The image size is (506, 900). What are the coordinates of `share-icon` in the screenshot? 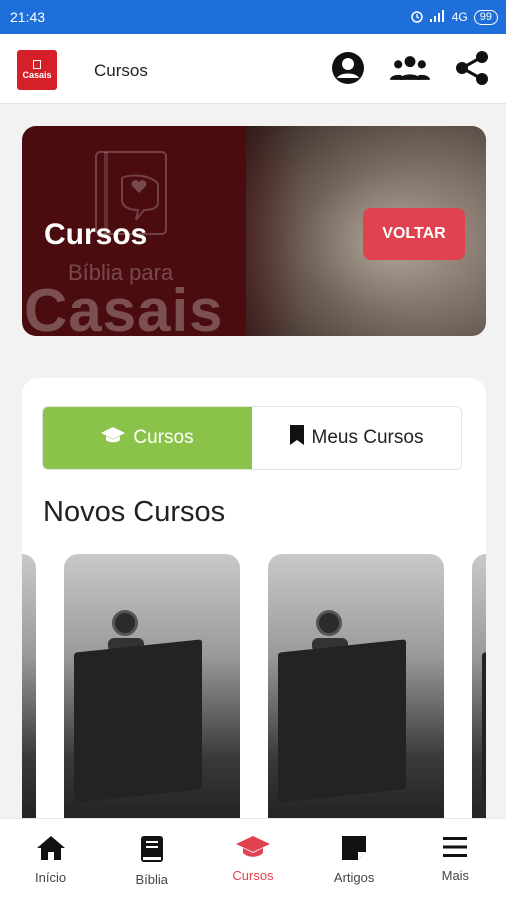 It's located at (472, 68).